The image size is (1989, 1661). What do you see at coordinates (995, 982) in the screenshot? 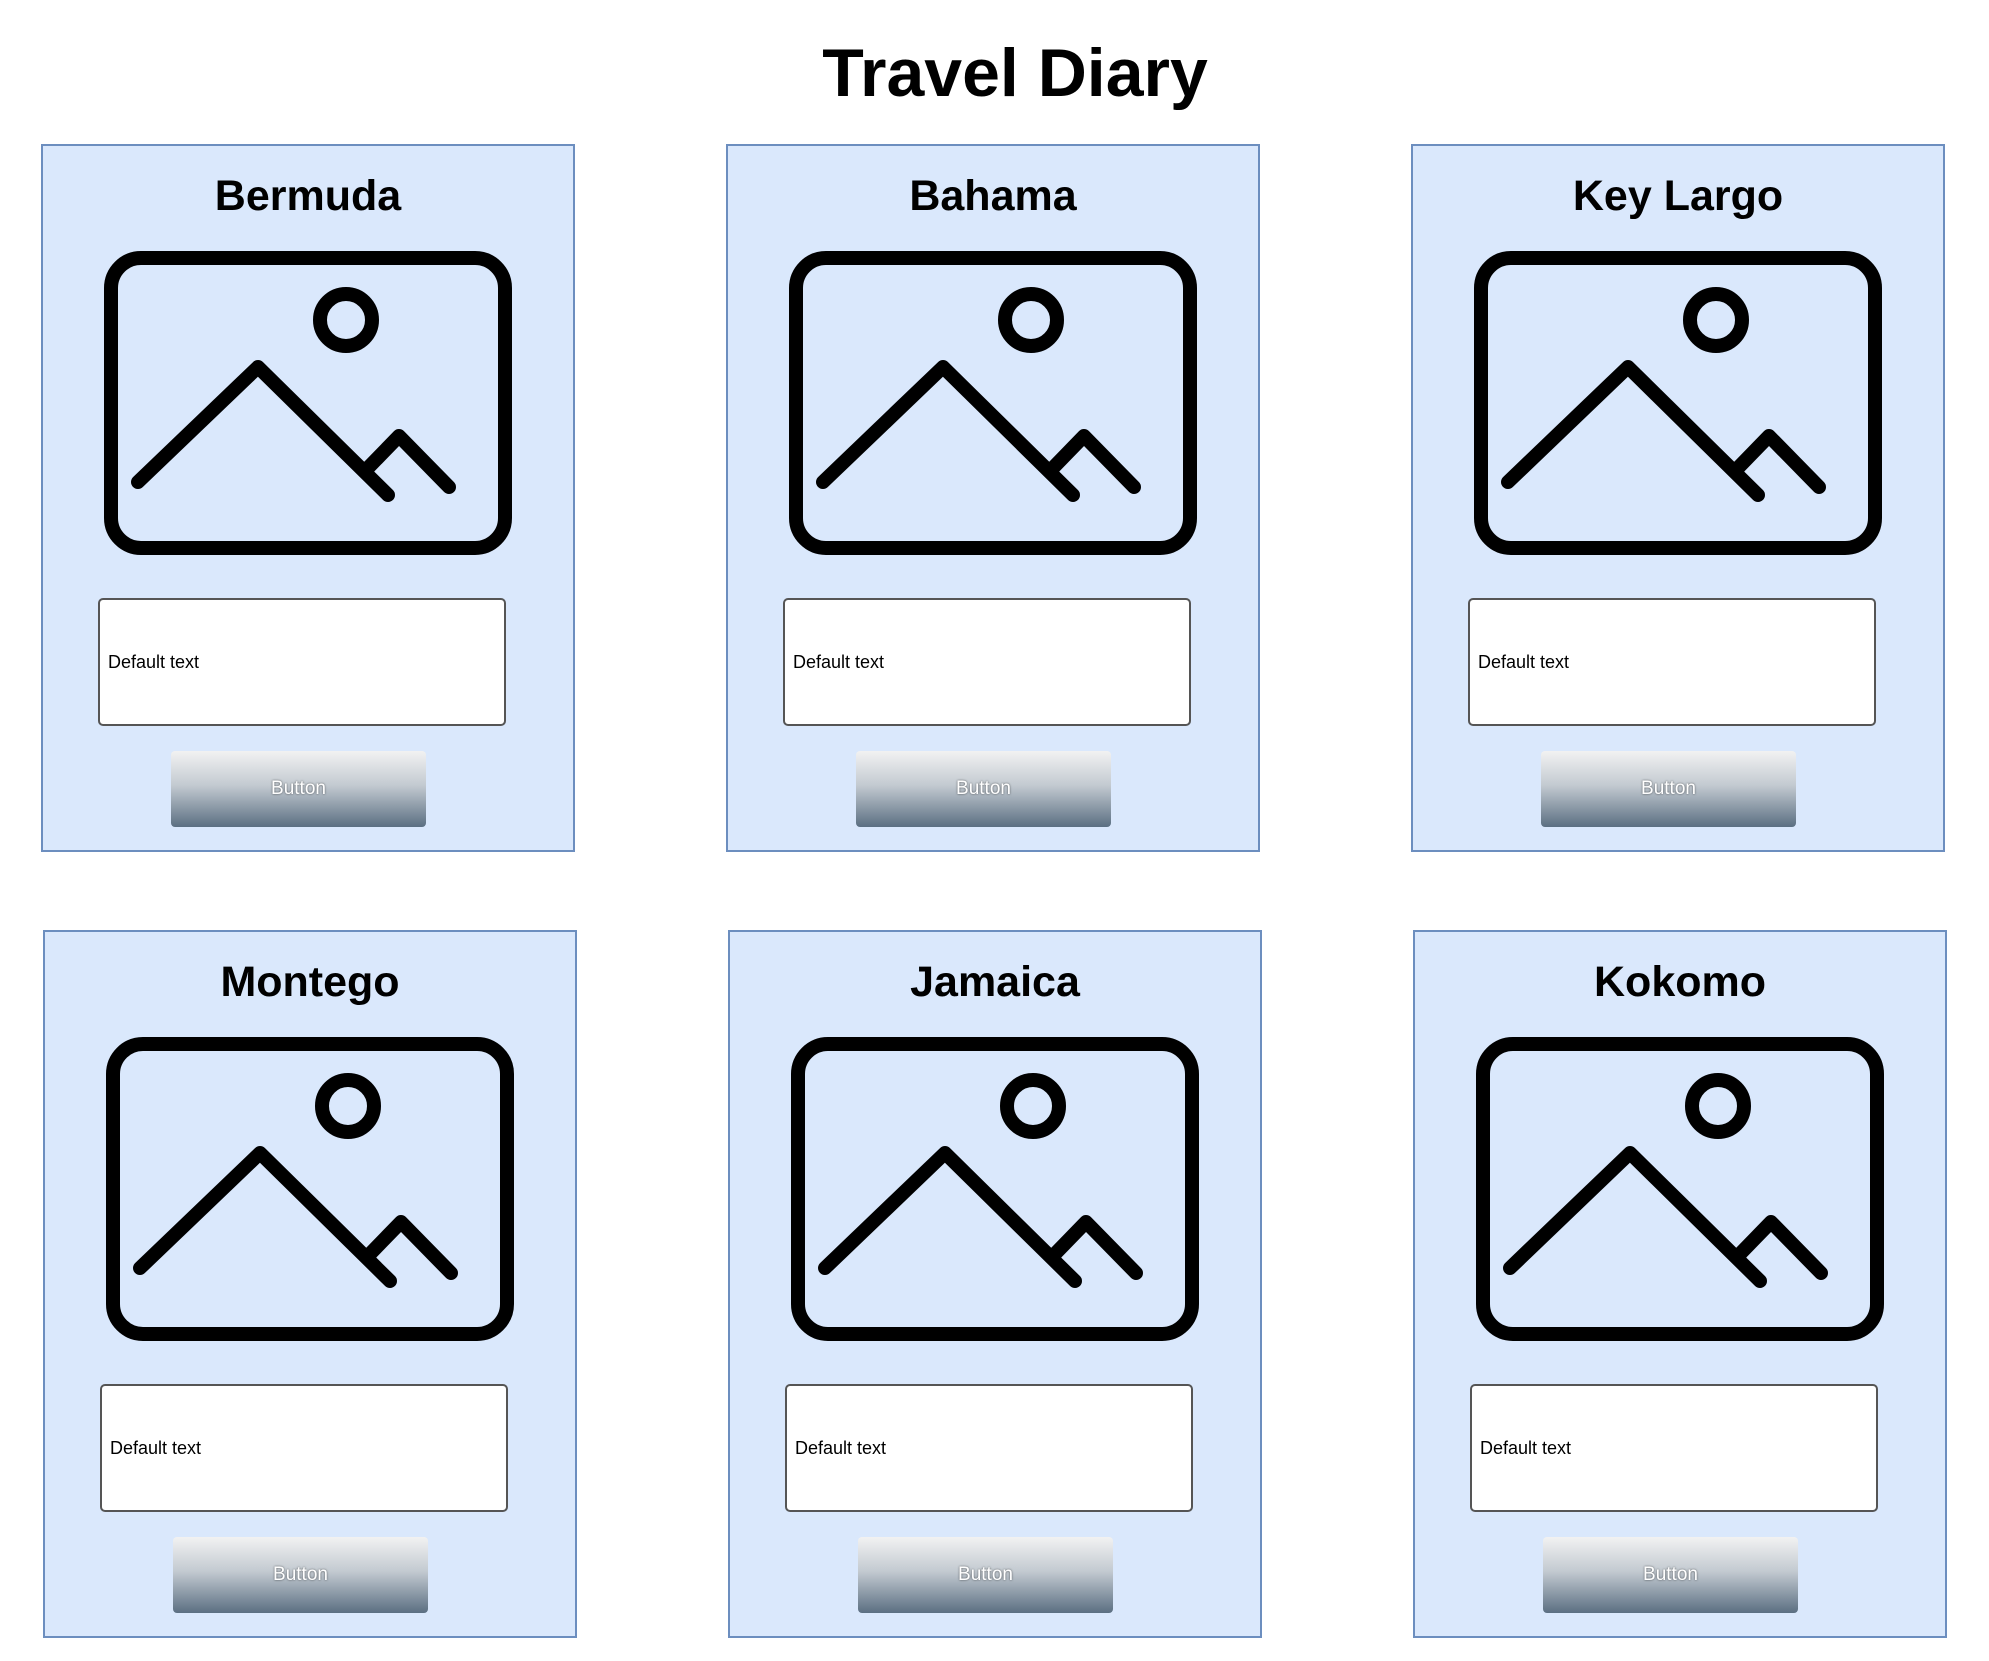
I see `card-title: Jamaica` at bounding box center [995, 982].